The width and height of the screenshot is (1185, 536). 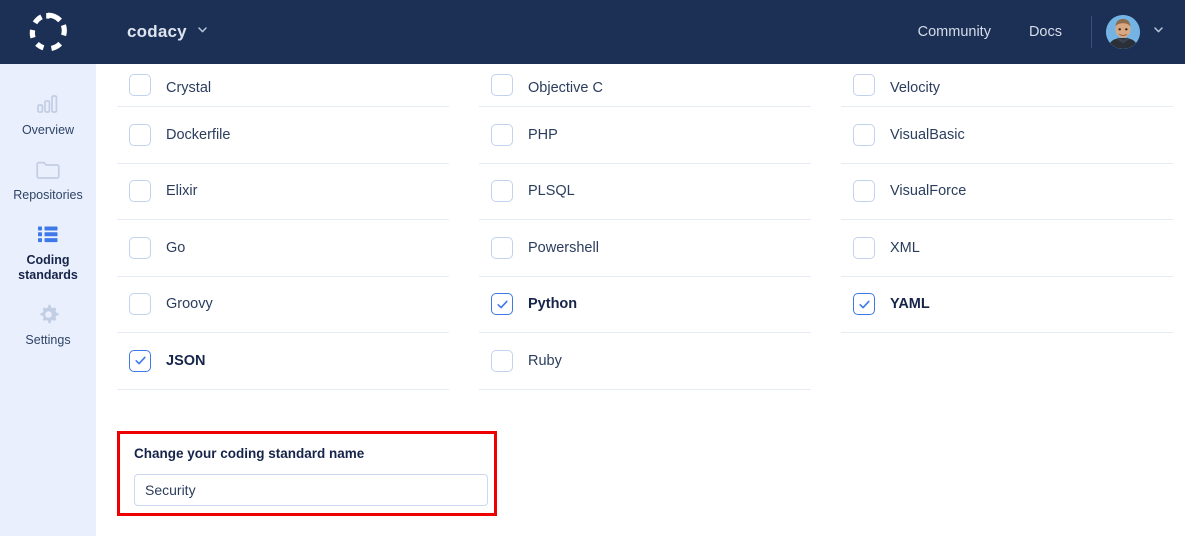 I want to click on language-label: VisualForce, so click(x=928, y=191).